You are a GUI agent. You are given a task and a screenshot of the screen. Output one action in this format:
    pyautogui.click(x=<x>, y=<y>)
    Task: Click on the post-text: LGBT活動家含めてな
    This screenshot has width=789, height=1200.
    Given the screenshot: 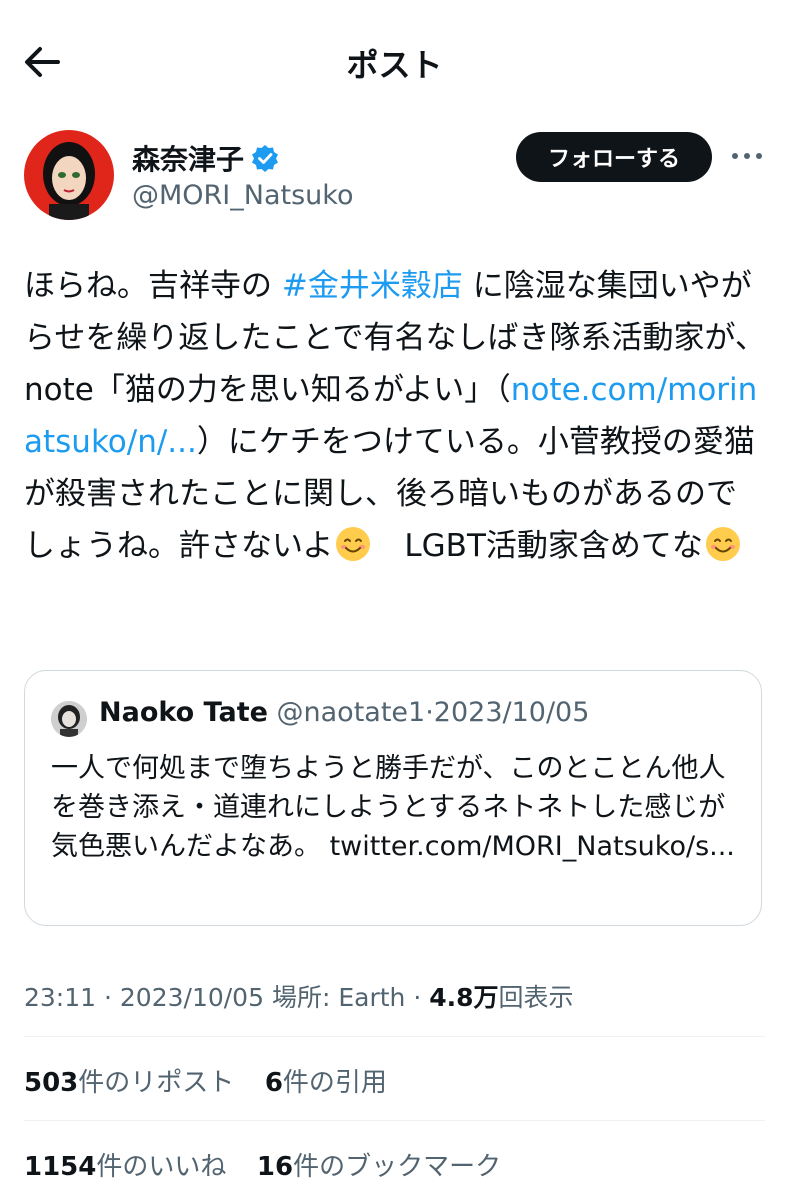 What is the action you would take?
    pyautogui.click(x=538, y=546)
    